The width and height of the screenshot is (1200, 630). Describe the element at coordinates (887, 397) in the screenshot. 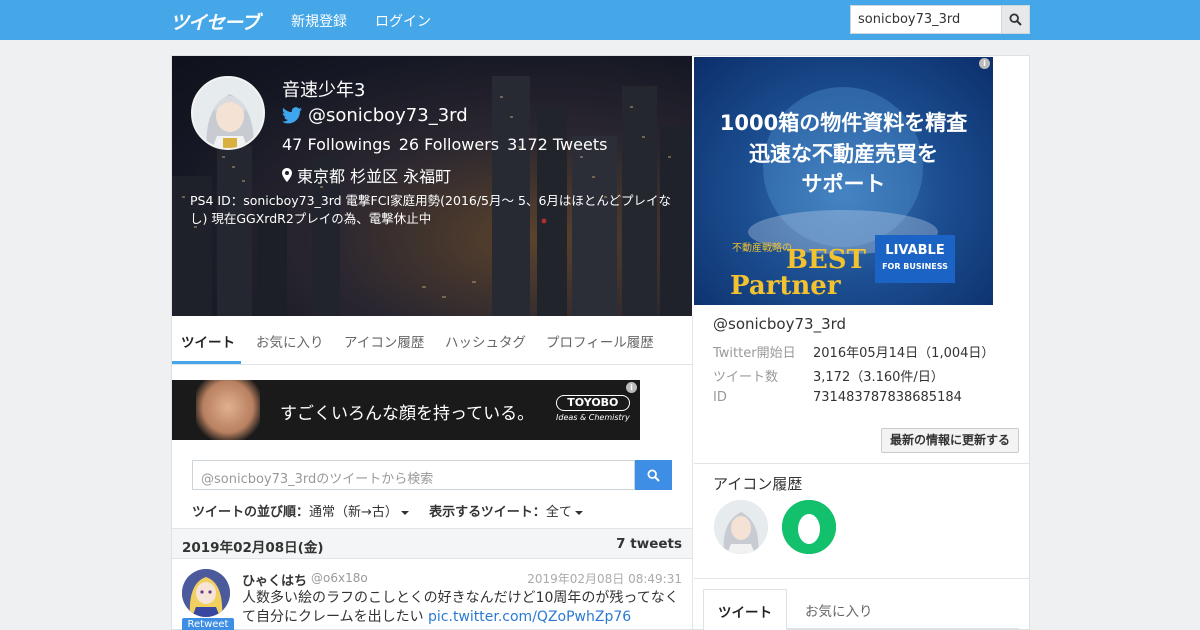

I see `account-id-value: 731483787838685184` at that location.